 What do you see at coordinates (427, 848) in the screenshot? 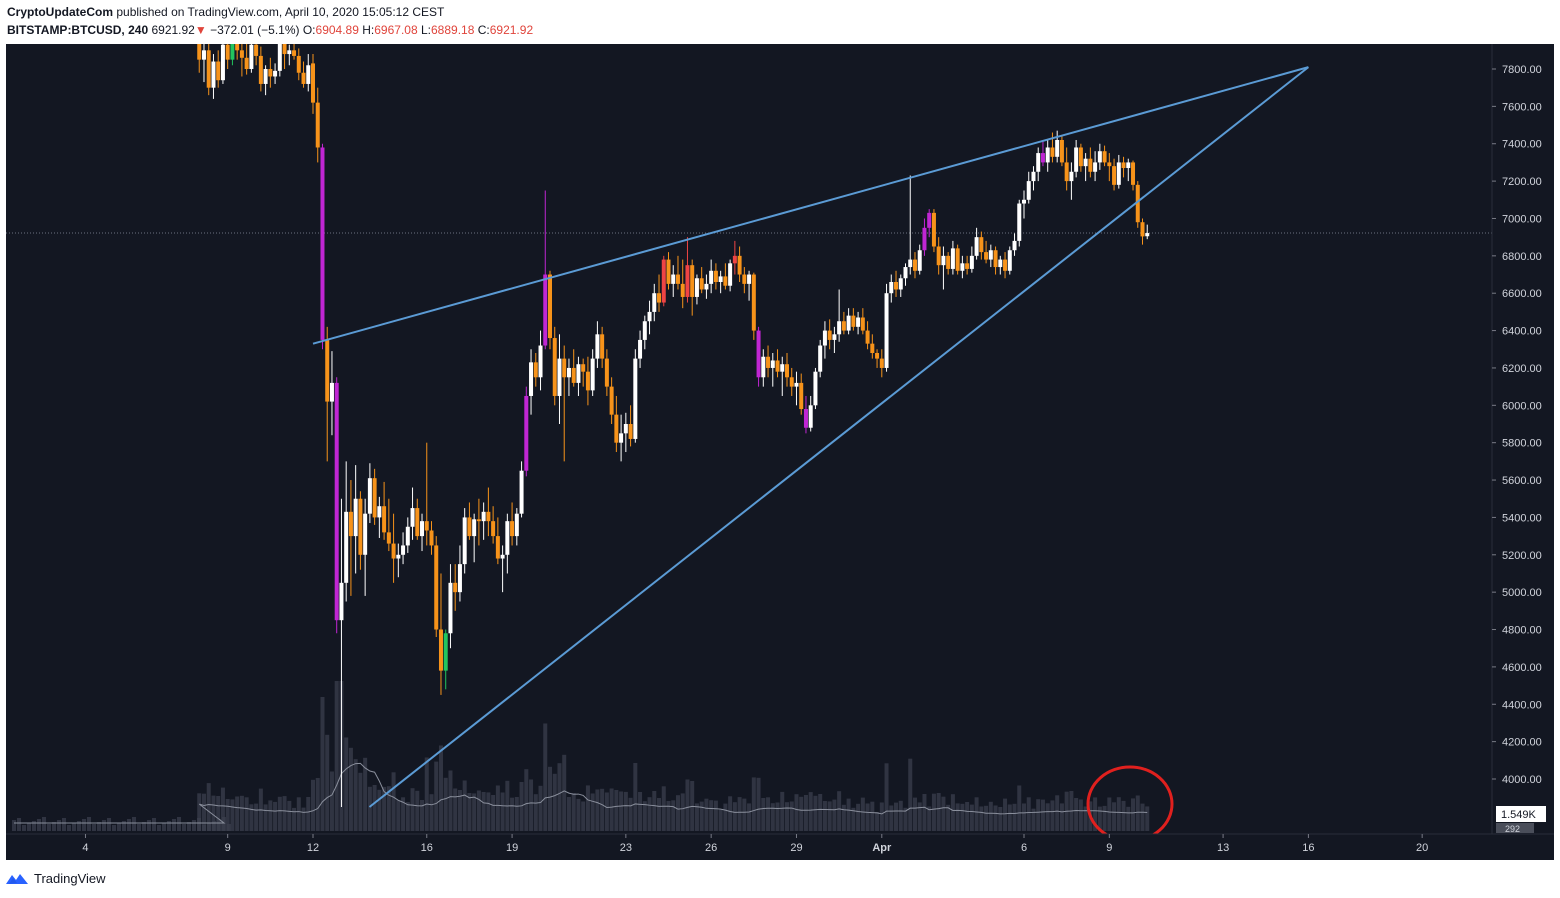
I see `time-tick-label: 16` at bounding box center [427, 848].